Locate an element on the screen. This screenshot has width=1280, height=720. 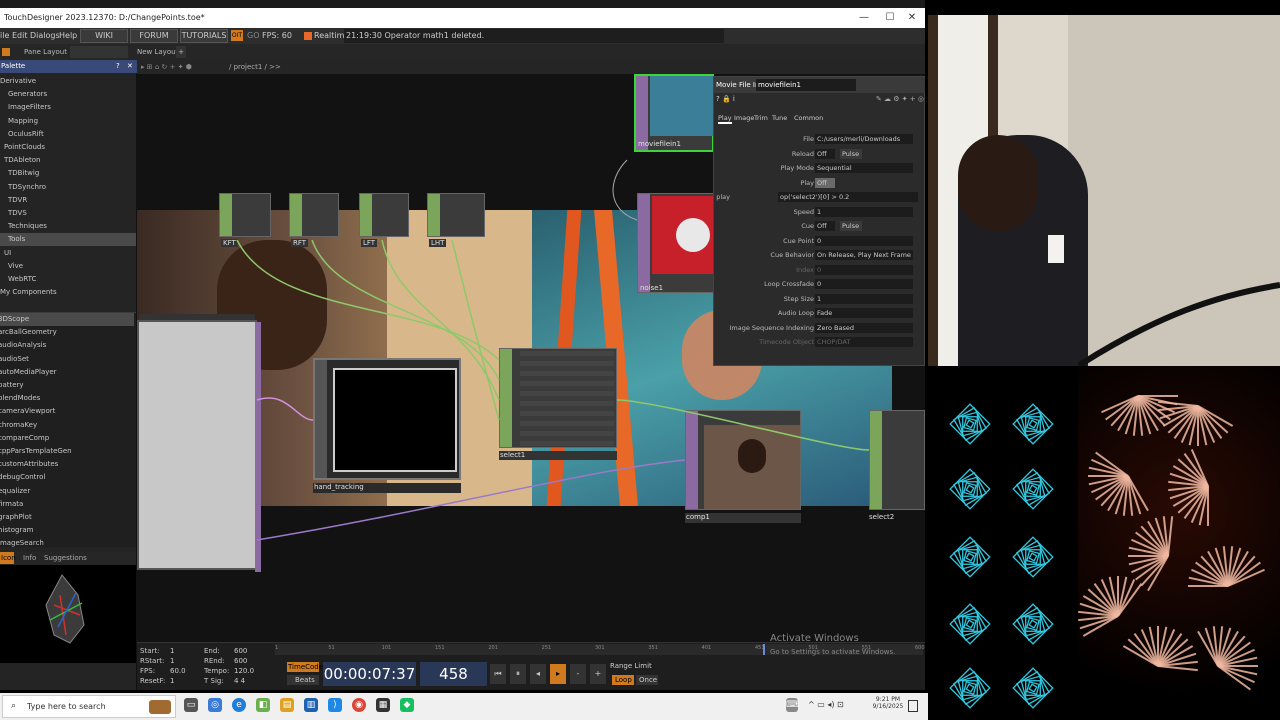
tab-info: Info is located at coordinates (29, 558).